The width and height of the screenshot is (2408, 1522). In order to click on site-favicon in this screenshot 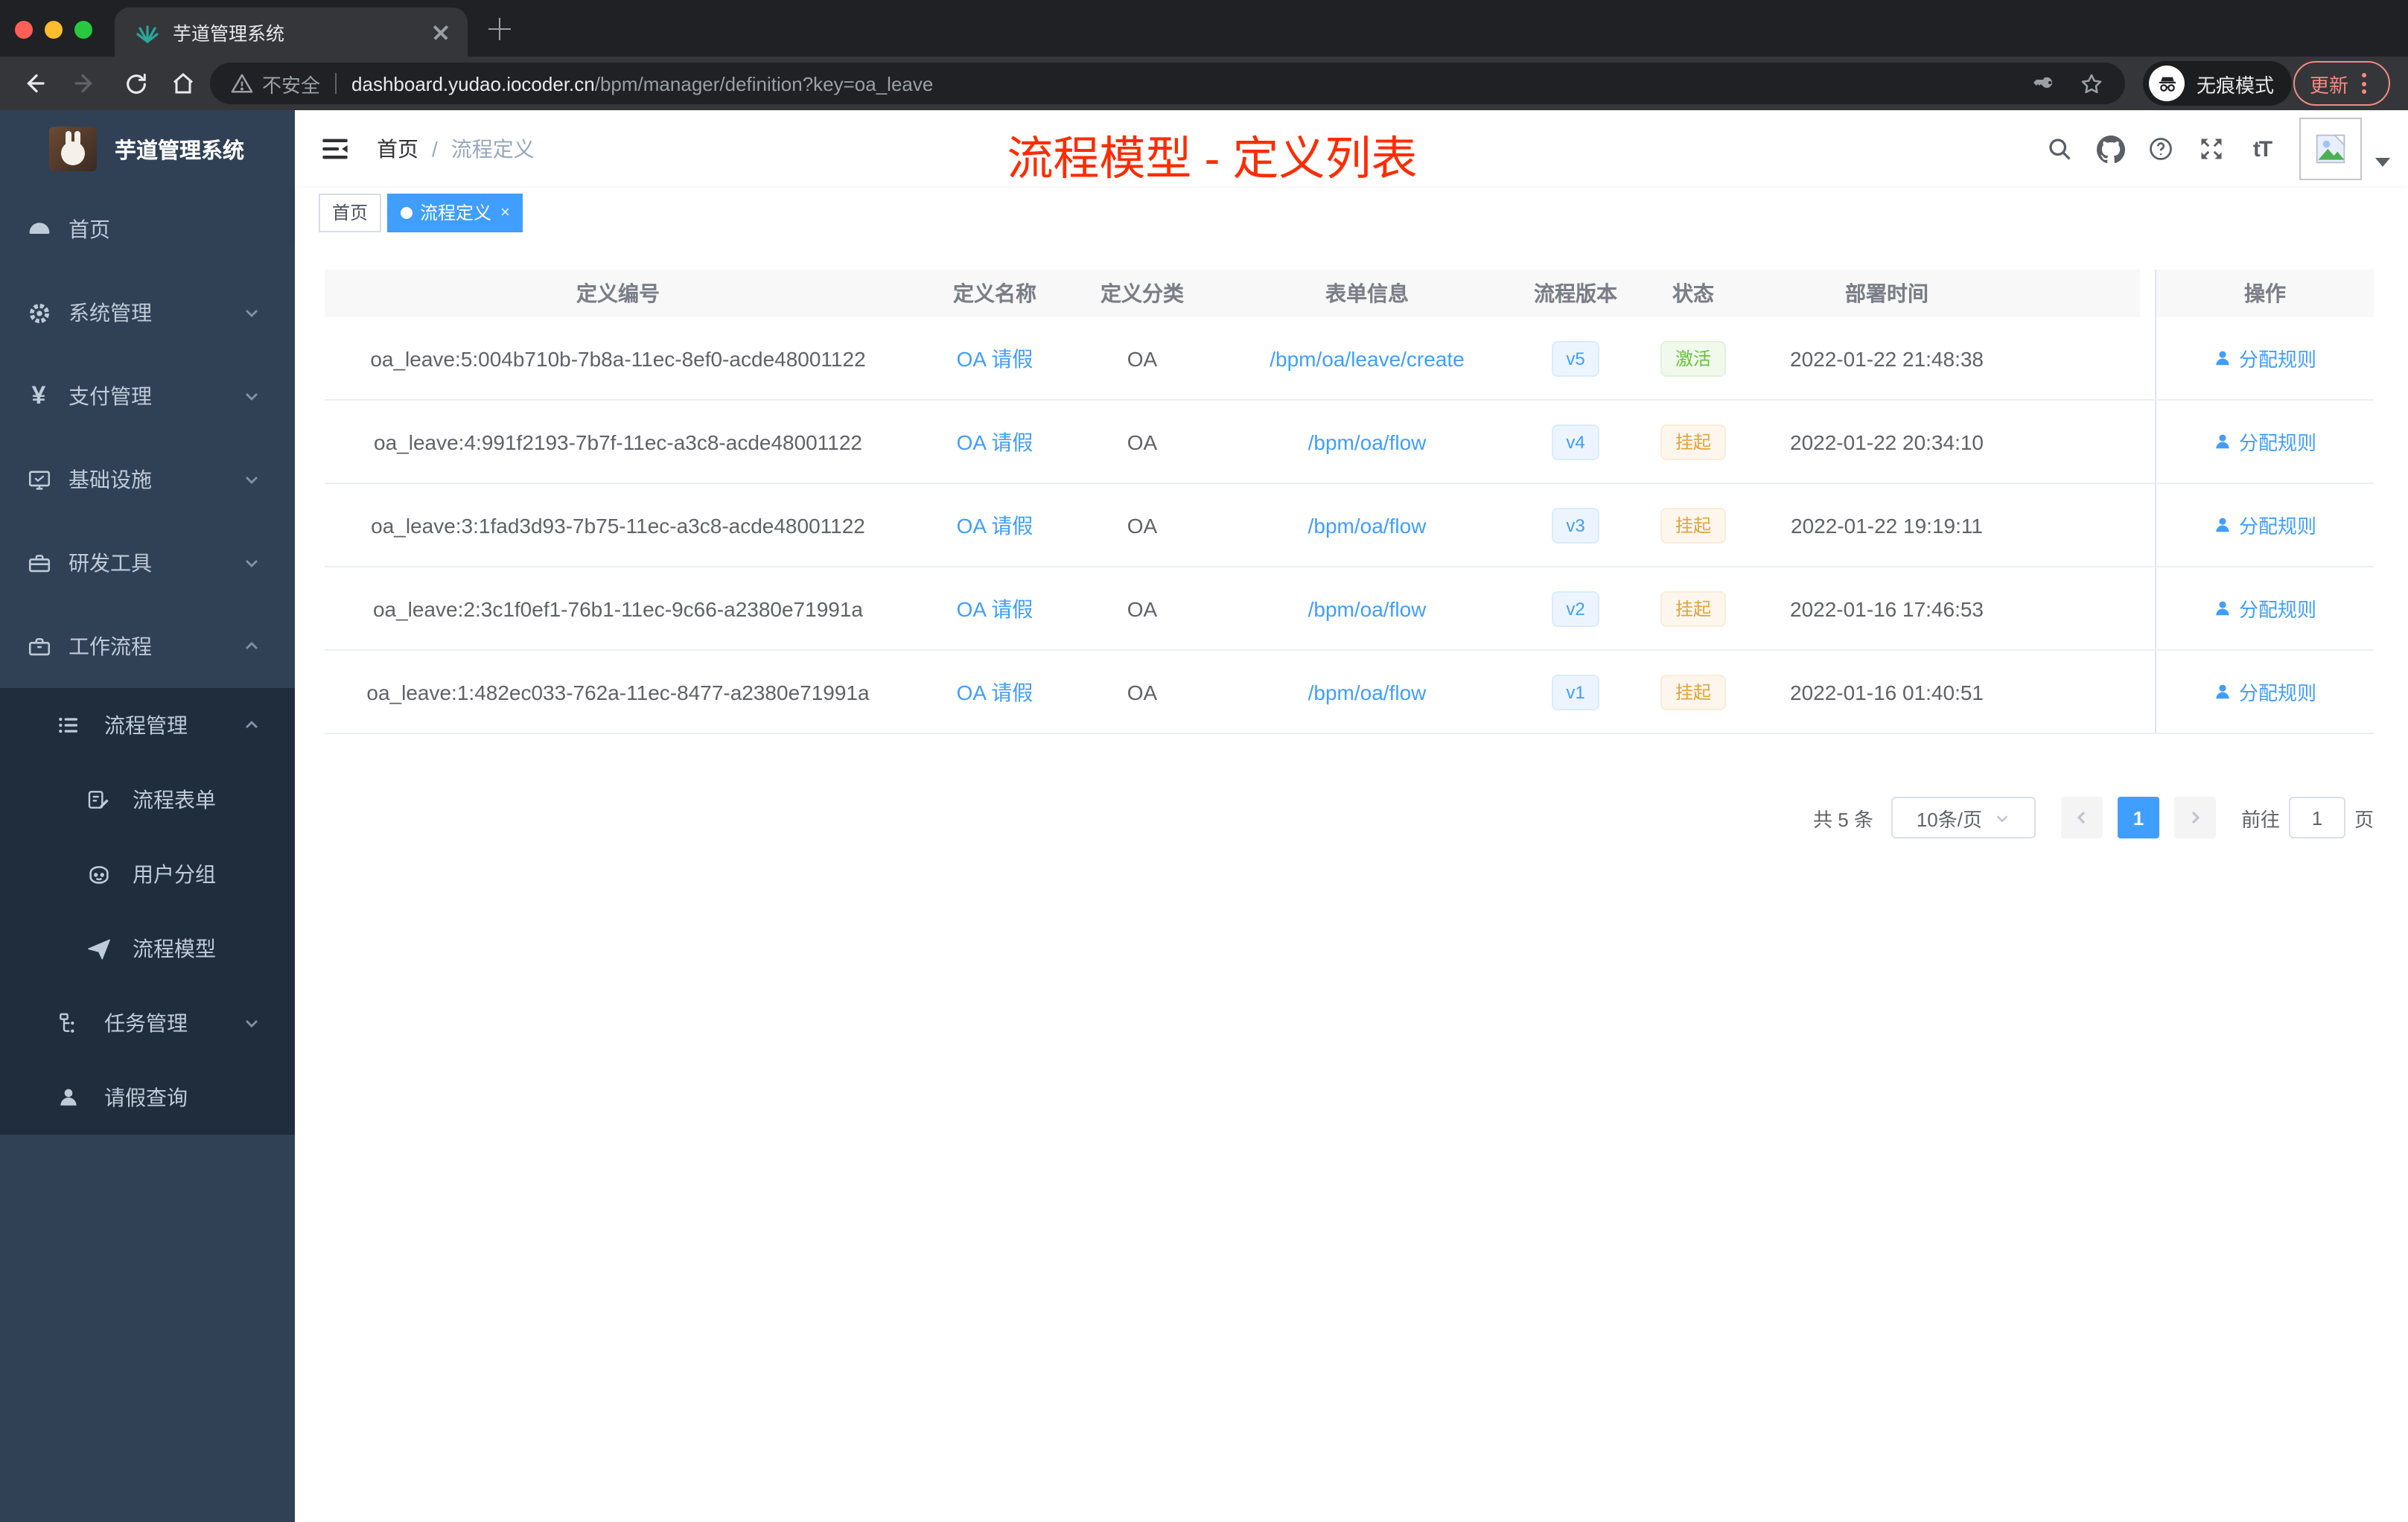, I will do `click(147, 32)`.